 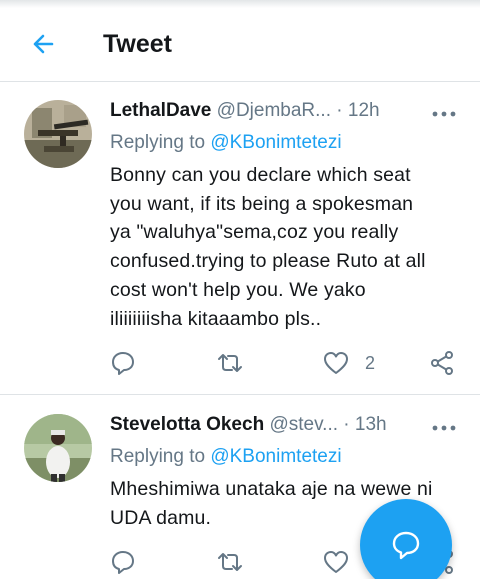 I want to click on app-header: Tweet, so click(x=240, y=45).